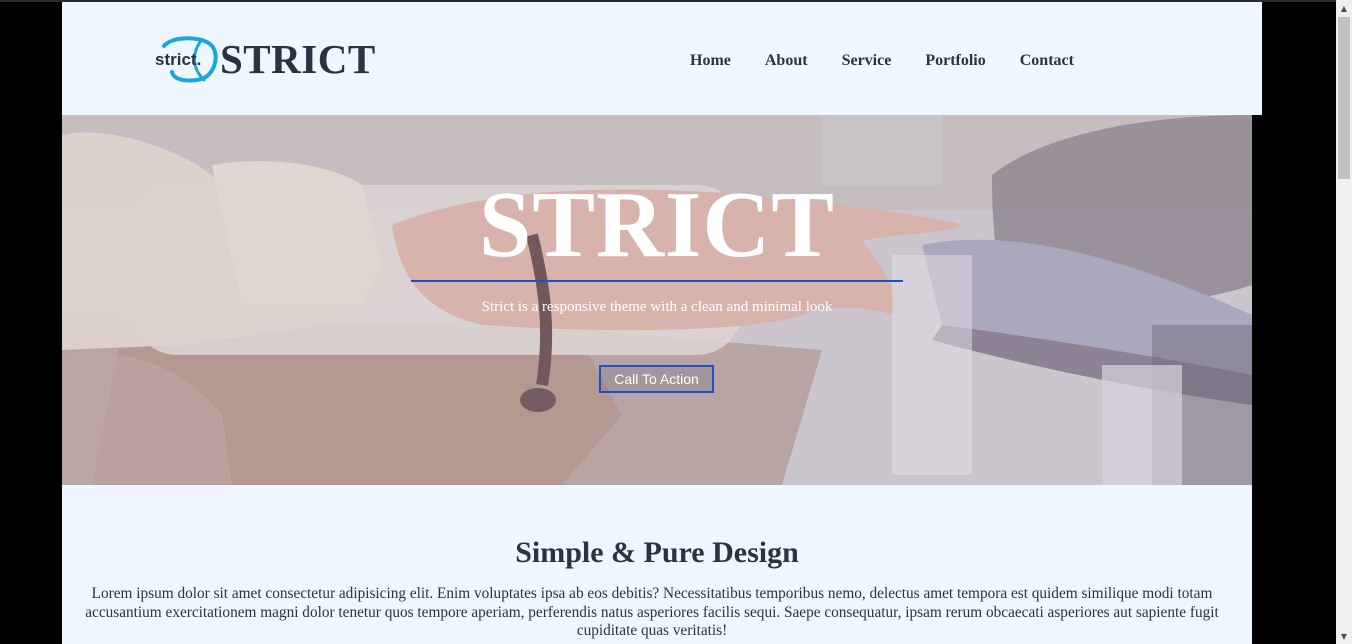  What do you see at coordinates (1344, 98) in the screenshot?
I see `scroll-thumb` at bounding box center [1344, 98].